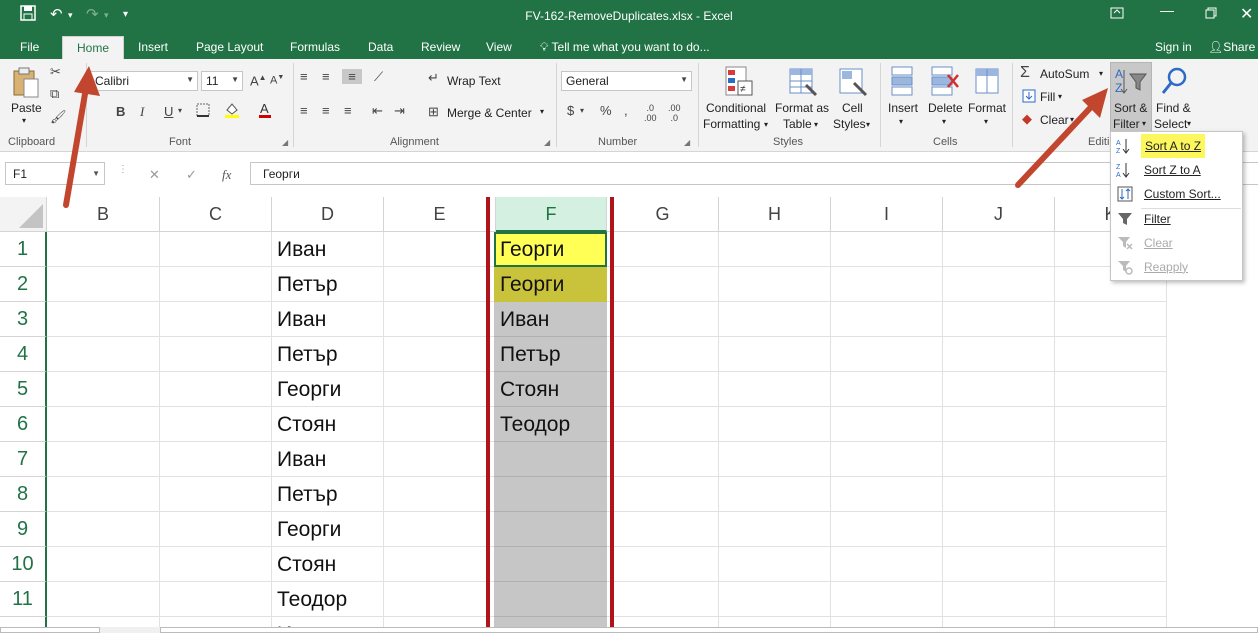  I want to click on row-header-5: 5, so click(23, 389).